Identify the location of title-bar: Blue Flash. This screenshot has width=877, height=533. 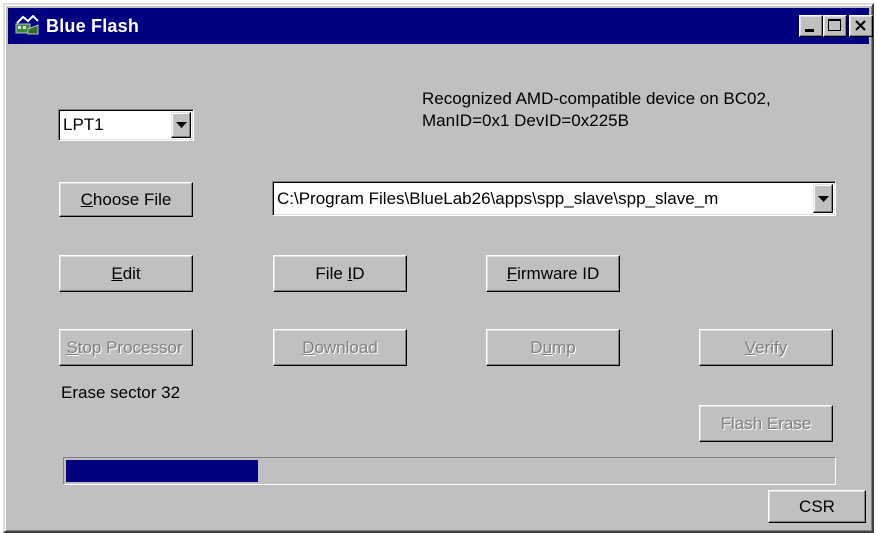
(440, 26).